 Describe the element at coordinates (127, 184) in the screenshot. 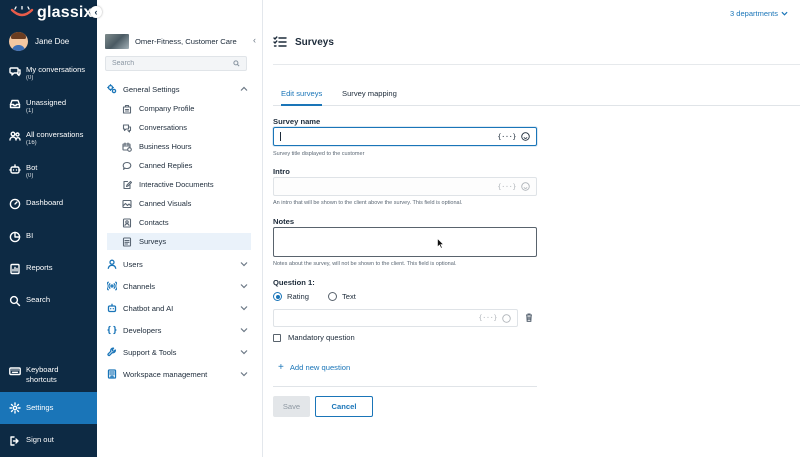

I see `edit-document-icon` at that location.